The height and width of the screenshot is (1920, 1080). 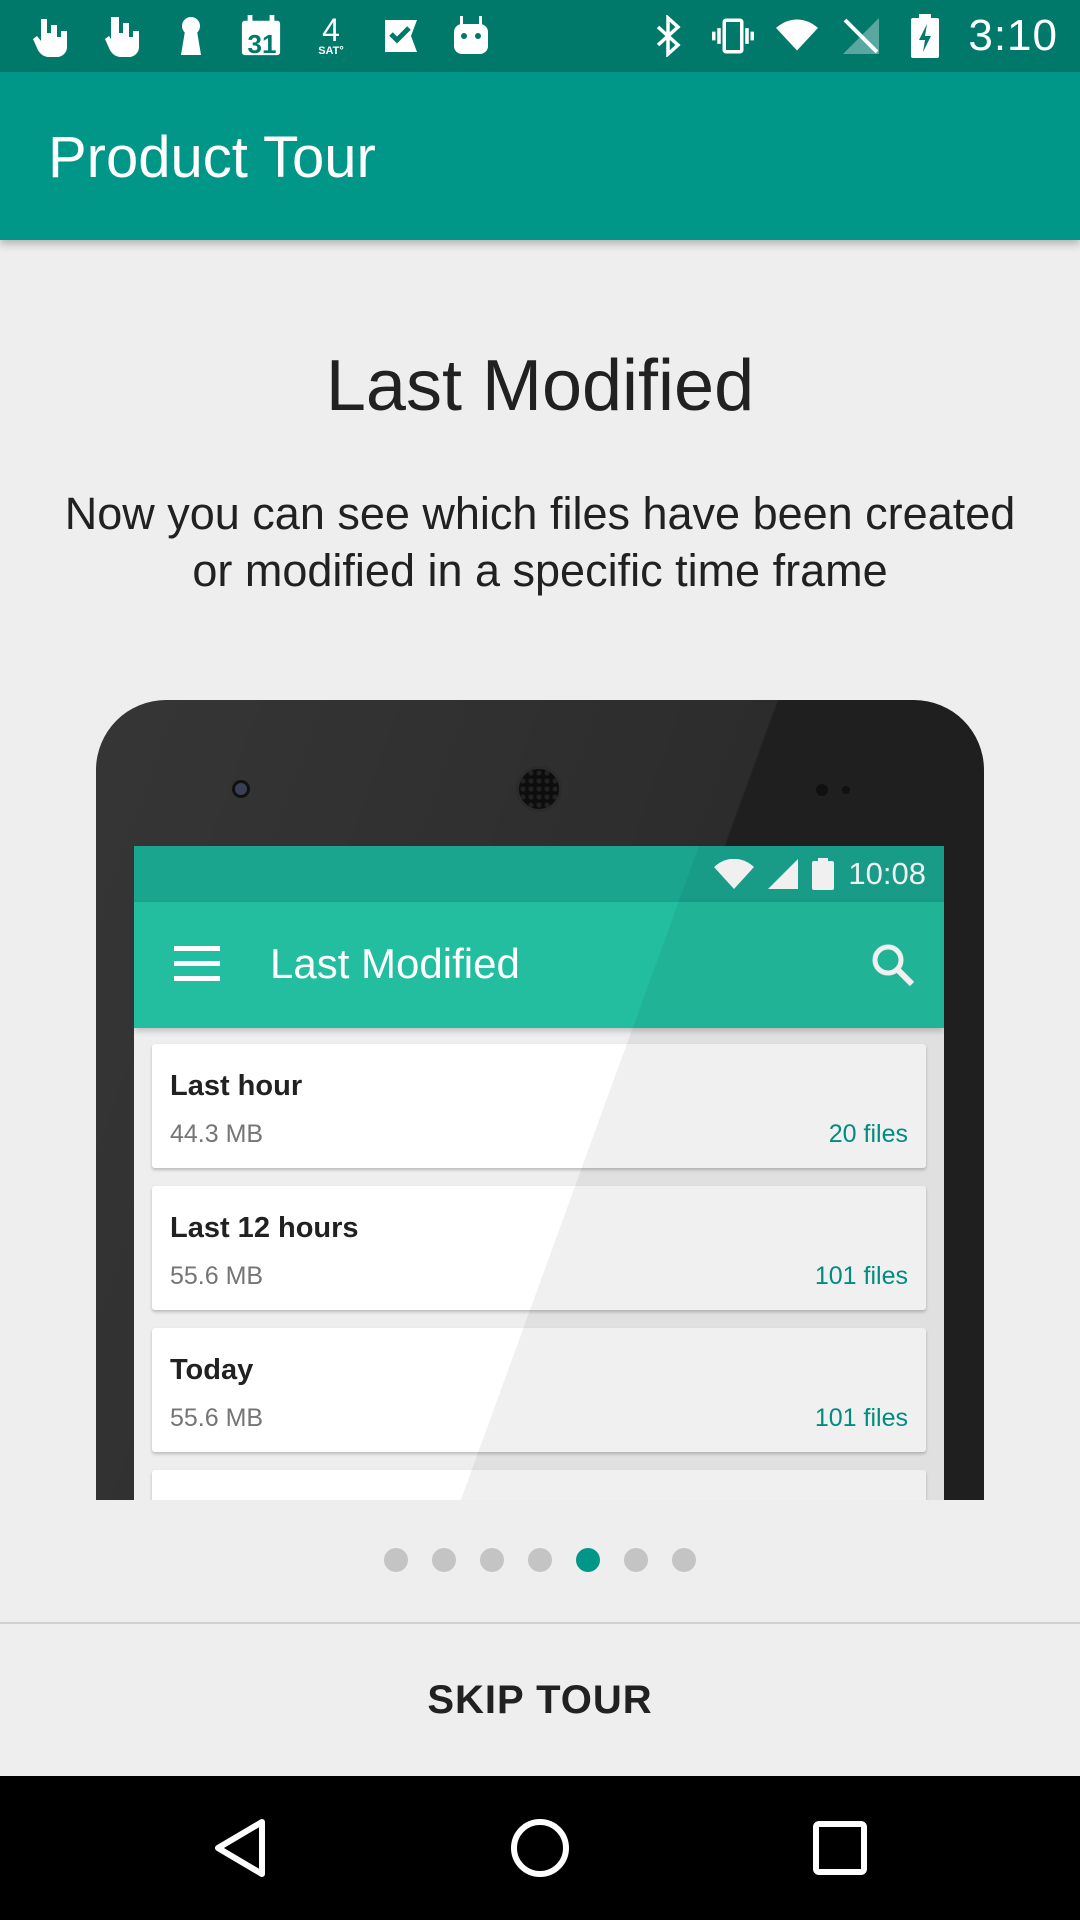 I want to click on bluetooth-icon, so click(x=669, y=36).